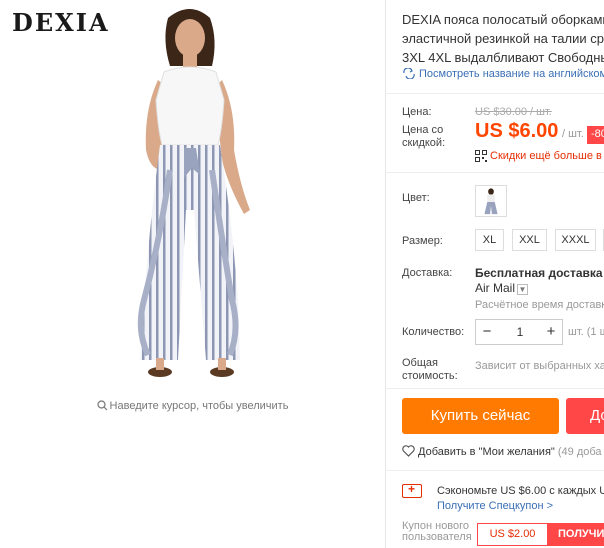 This screenshot has width=604, height=548. Describe the element at coordinates (408, 451) in the screenshot. I see `heart-icon` at that location.